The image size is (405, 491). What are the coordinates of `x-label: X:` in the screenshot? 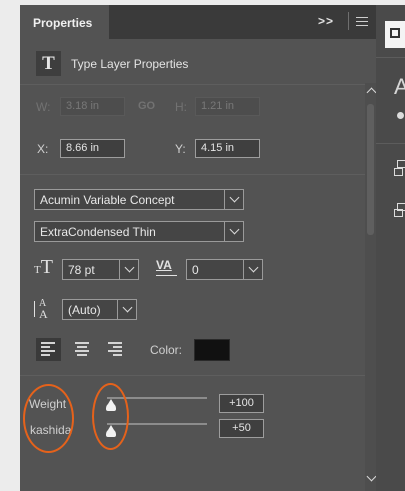 It's located at (43, 149).